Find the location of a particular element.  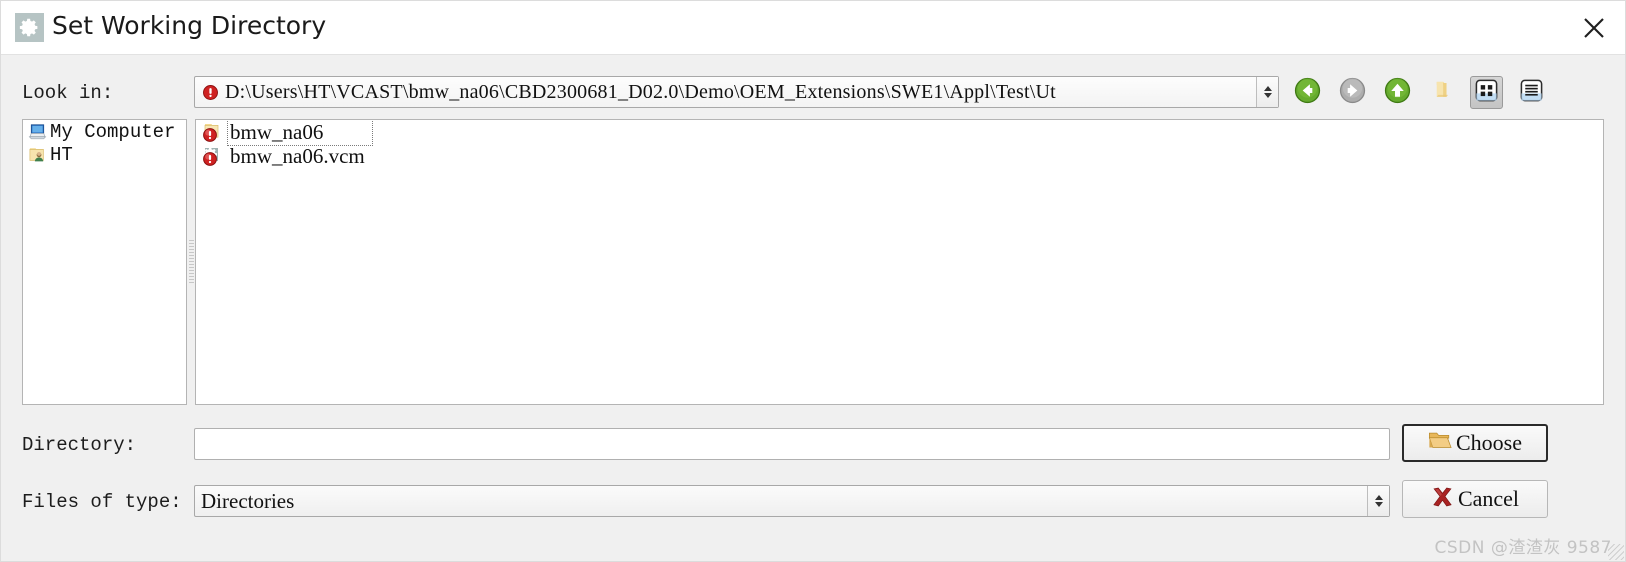

files-of-type-combobox: Directories is located at coordinates (792, 501).